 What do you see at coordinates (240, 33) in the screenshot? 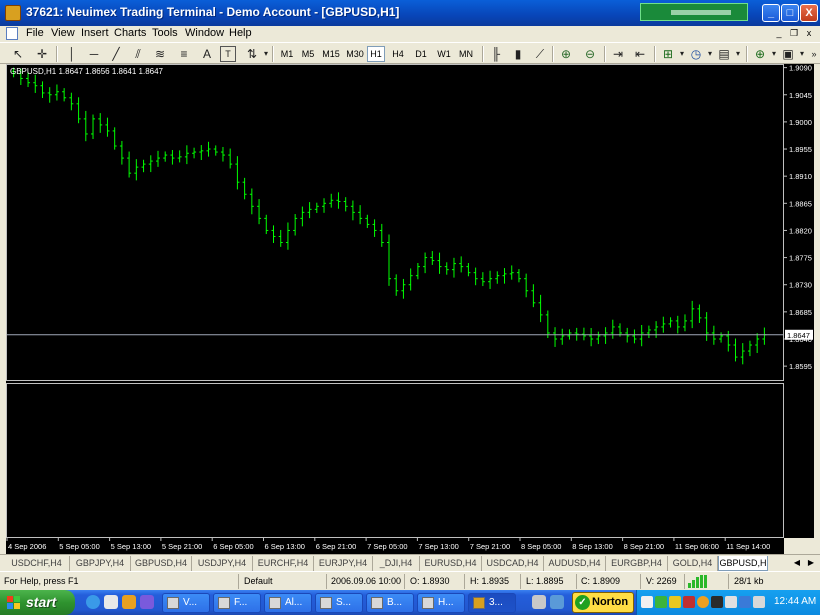
I see `menu-help: Help` at bounding box center [240, 33].